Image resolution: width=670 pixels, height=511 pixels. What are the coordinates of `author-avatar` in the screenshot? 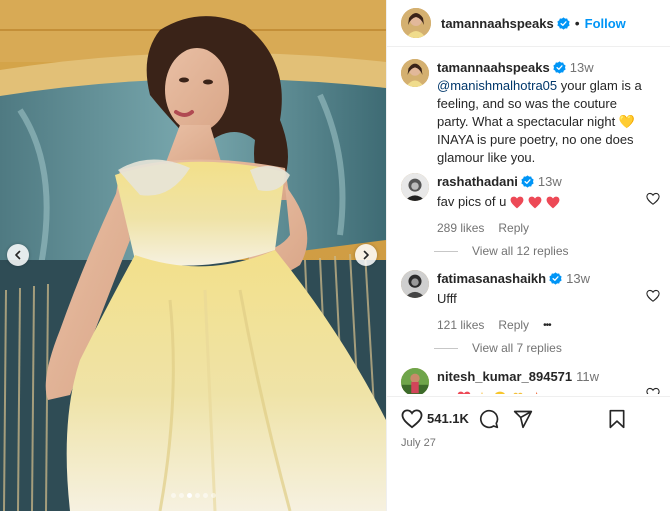 It's located at (416, 23).